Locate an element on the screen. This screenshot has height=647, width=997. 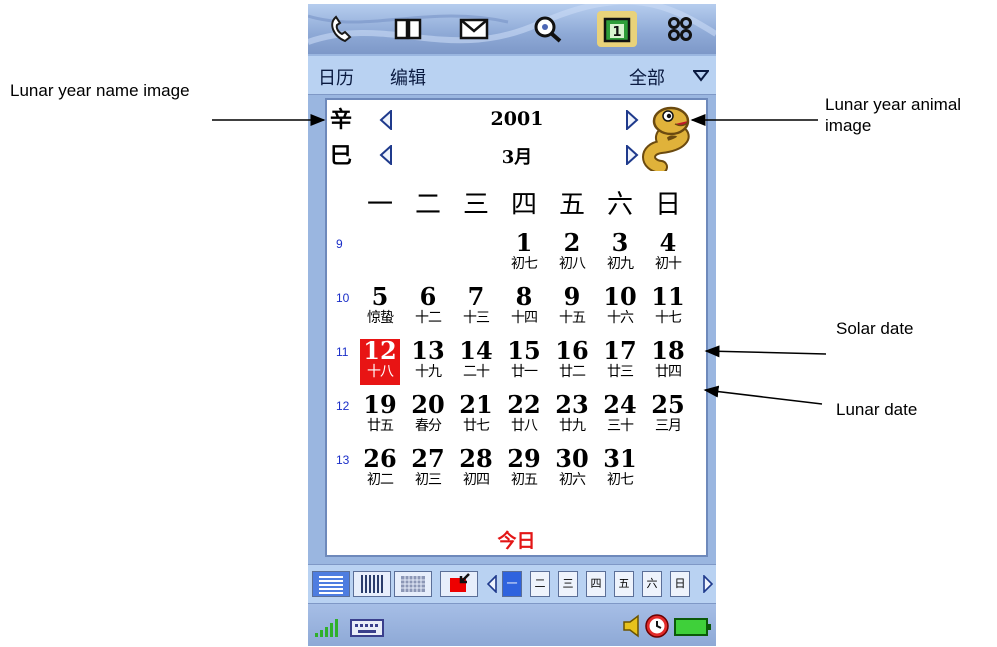
arrow-solar-date is located at coordinates (765, 351).